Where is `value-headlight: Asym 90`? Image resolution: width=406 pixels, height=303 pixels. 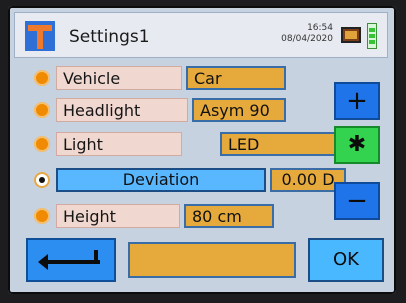 value-headlight: Asym 90 is located at coordinates (239, 110).